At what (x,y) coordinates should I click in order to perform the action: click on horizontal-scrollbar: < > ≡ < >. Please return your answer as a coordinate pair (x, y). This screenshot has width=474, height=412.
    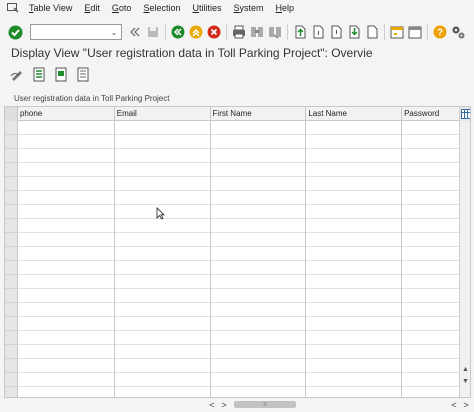
    Looking at the image, I should click on (339, 404).